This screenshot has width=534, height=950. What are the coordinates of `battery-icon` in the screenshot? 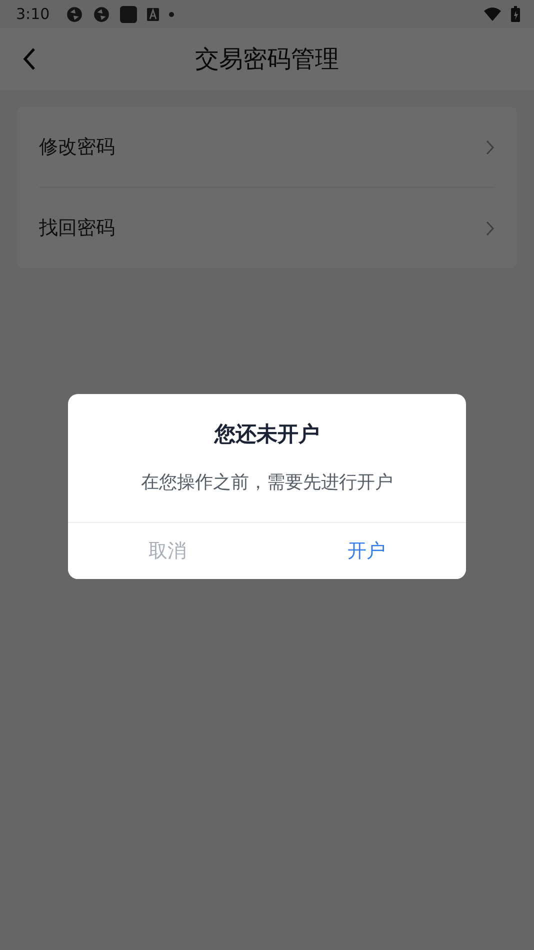 It's located at (515, 14).